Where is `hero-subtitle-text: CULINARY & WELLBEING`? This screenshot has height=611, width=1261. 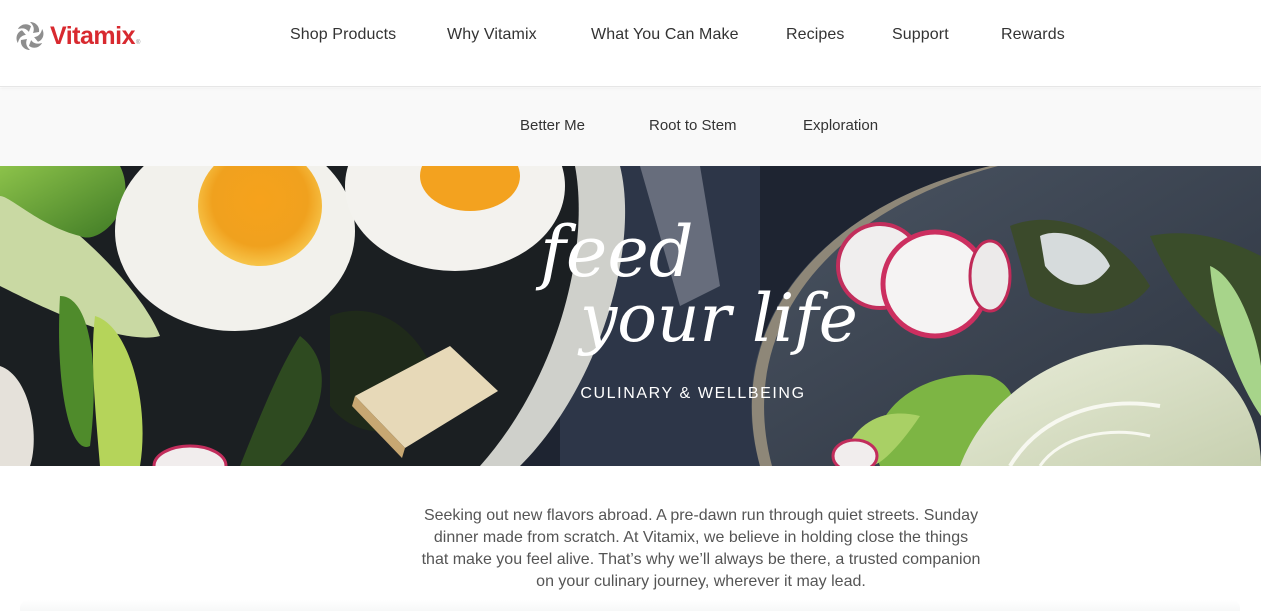 hero-subtitle-text: CULINARY & WELLBEING is located at coordinates (693, 393).